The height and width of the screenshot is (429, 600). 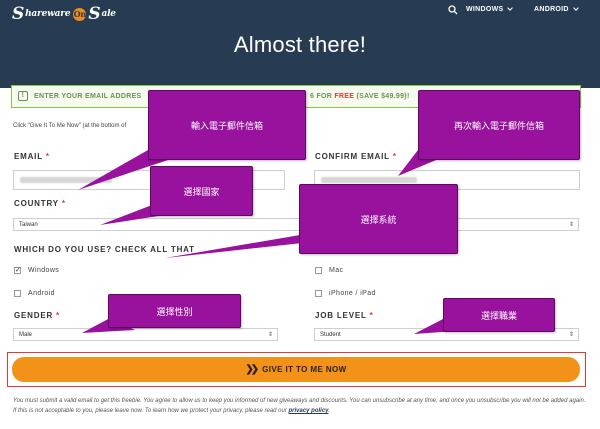 I want to click on logo-text: ale, so click(x=108, y=14).